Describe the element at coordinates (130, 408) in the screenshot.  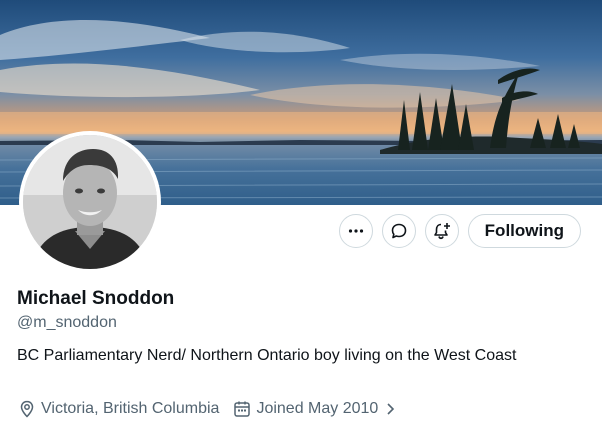
I see `location-text: Victoria, British Columbia` at that location.